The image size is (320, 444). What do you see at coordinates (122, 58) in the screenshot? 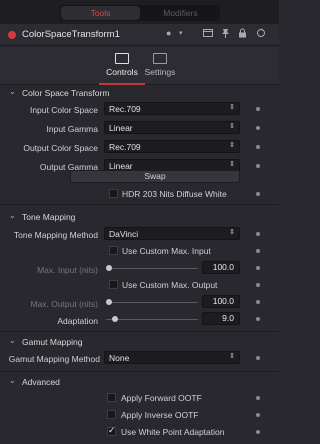
I see `controls-icon` at bounding box center [122, 58].